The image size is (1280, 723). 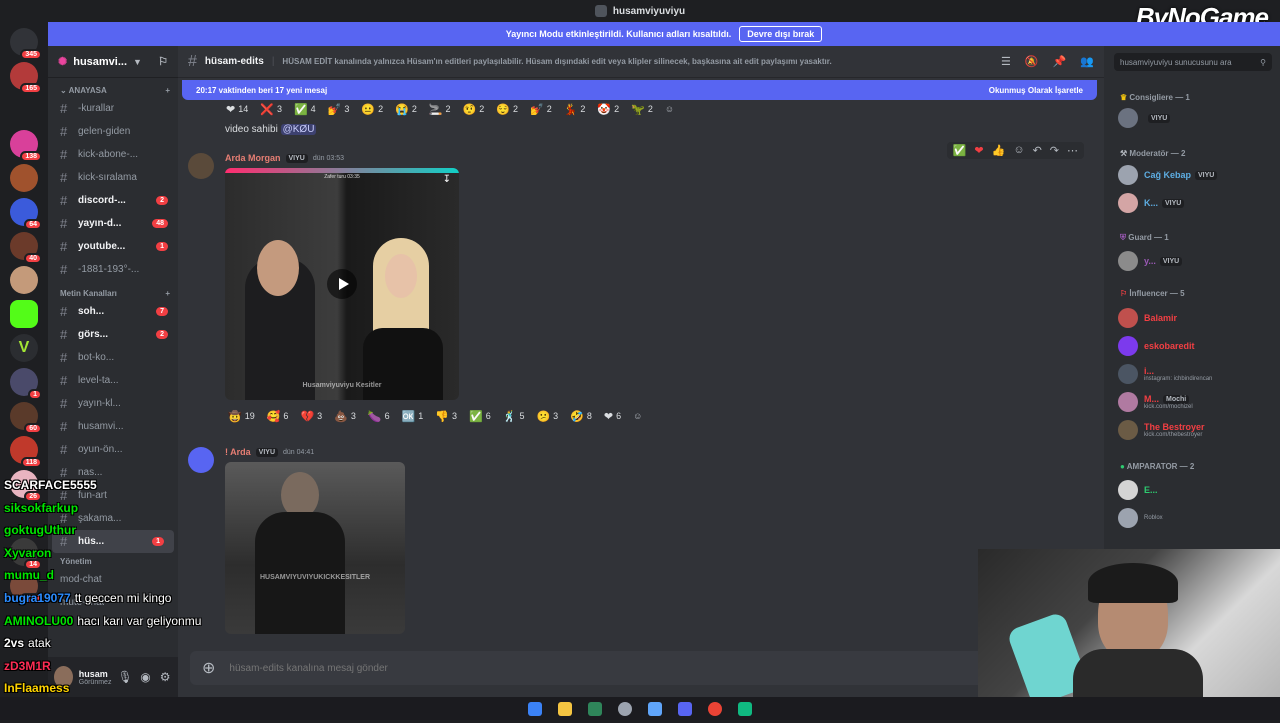 What do you see at coordinates (1150, 261) in the screenshot?
I see `member-item: y... VIYU` at bounding box center [1150, 261].